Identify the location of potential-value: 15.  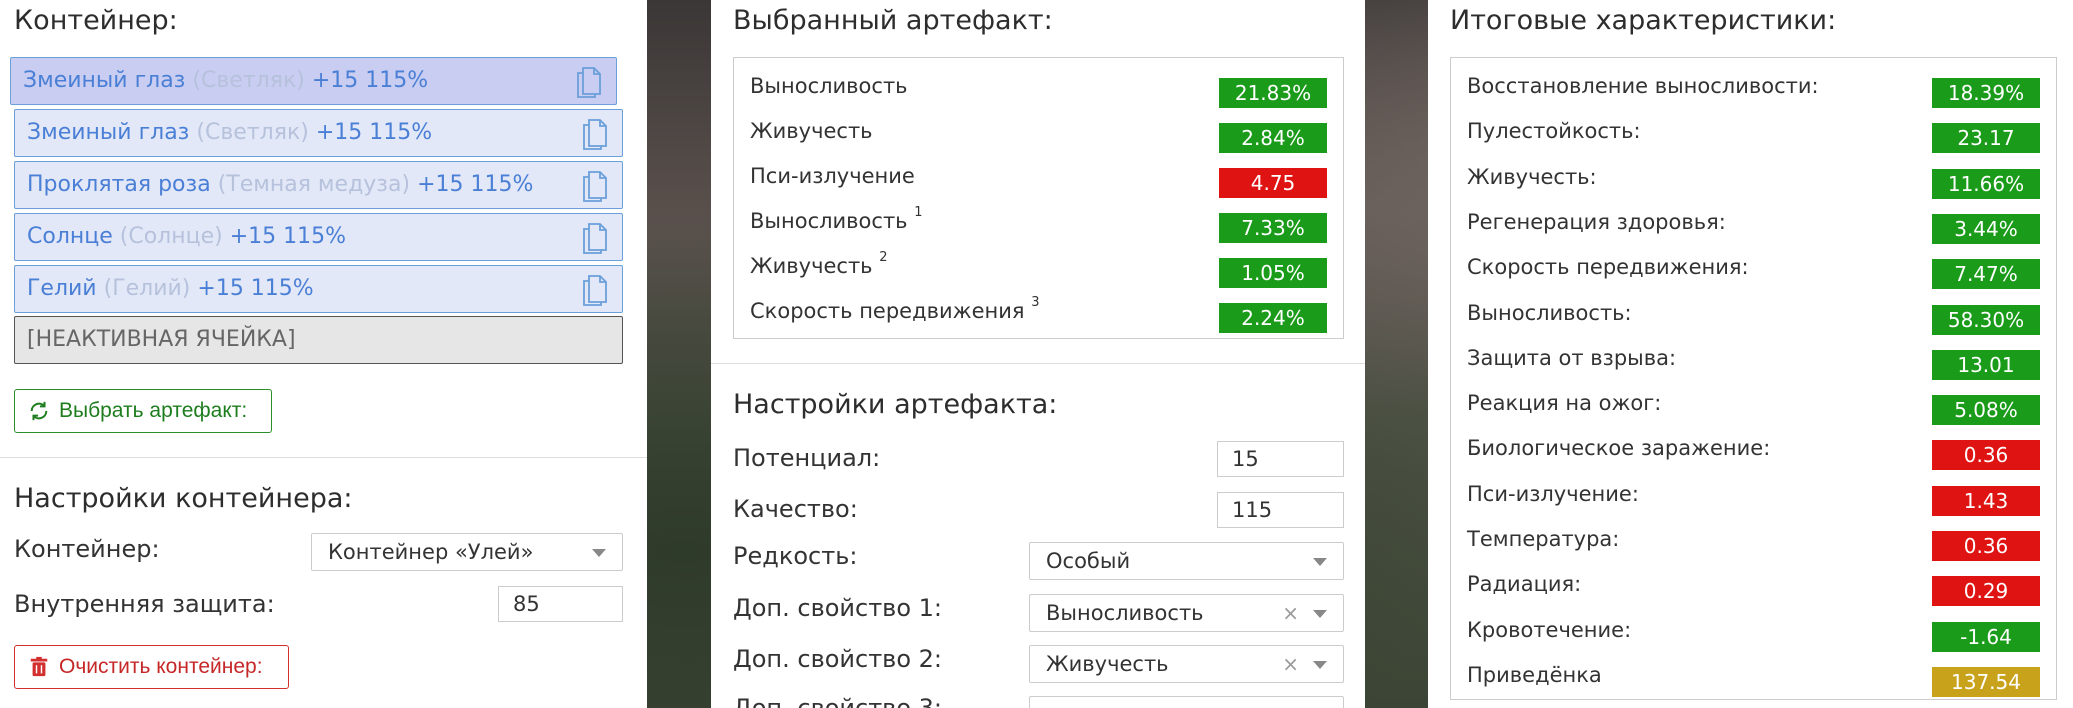
(1245, 459).